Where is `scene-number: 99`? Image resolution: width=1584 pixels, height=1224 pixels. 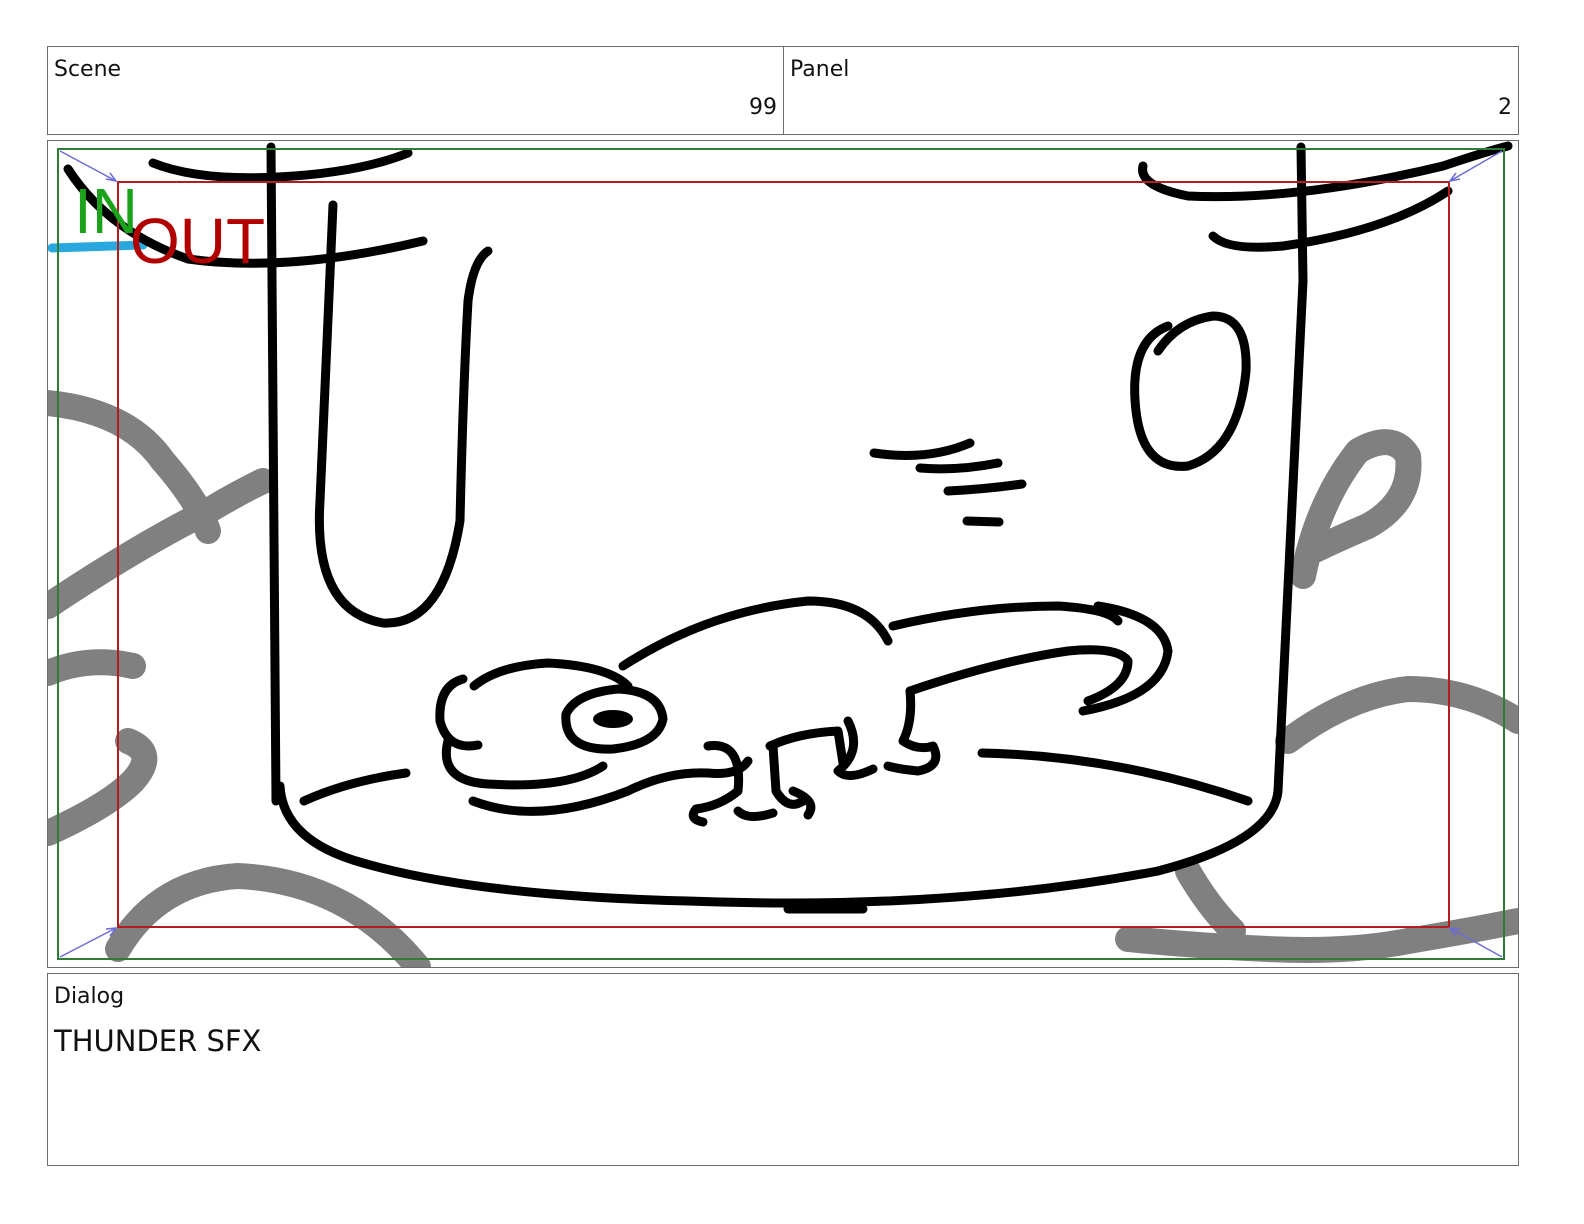
scene-number: 99 is located at coordinates (763, 107).